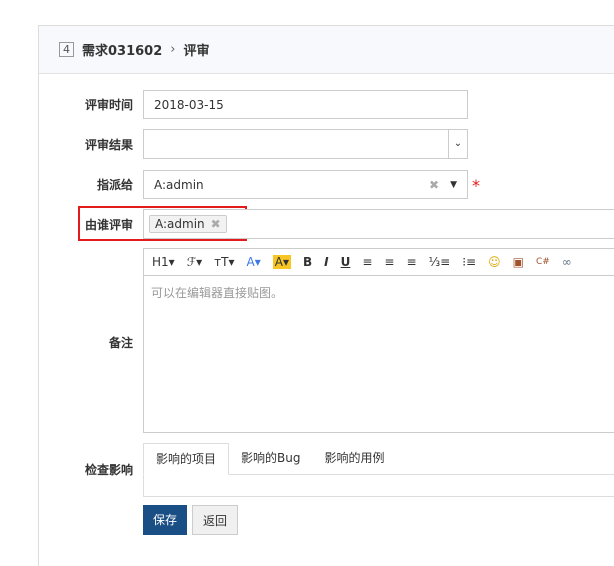  I want to click on tab-affected-cases: 影响的用例, so click(354, 458).